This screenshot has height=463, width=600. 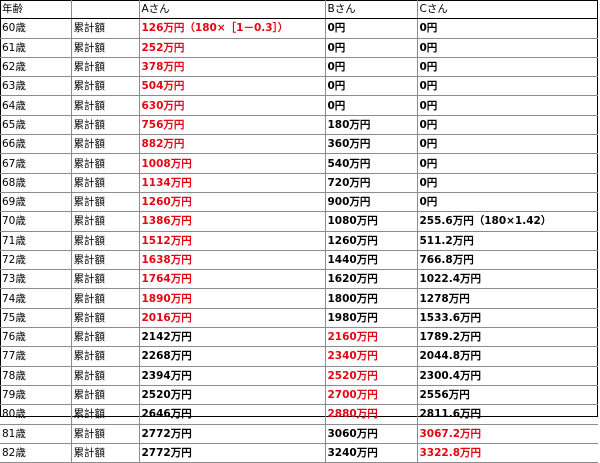 I want to click on cell-age: 74歳, so click(x=36, y=298).